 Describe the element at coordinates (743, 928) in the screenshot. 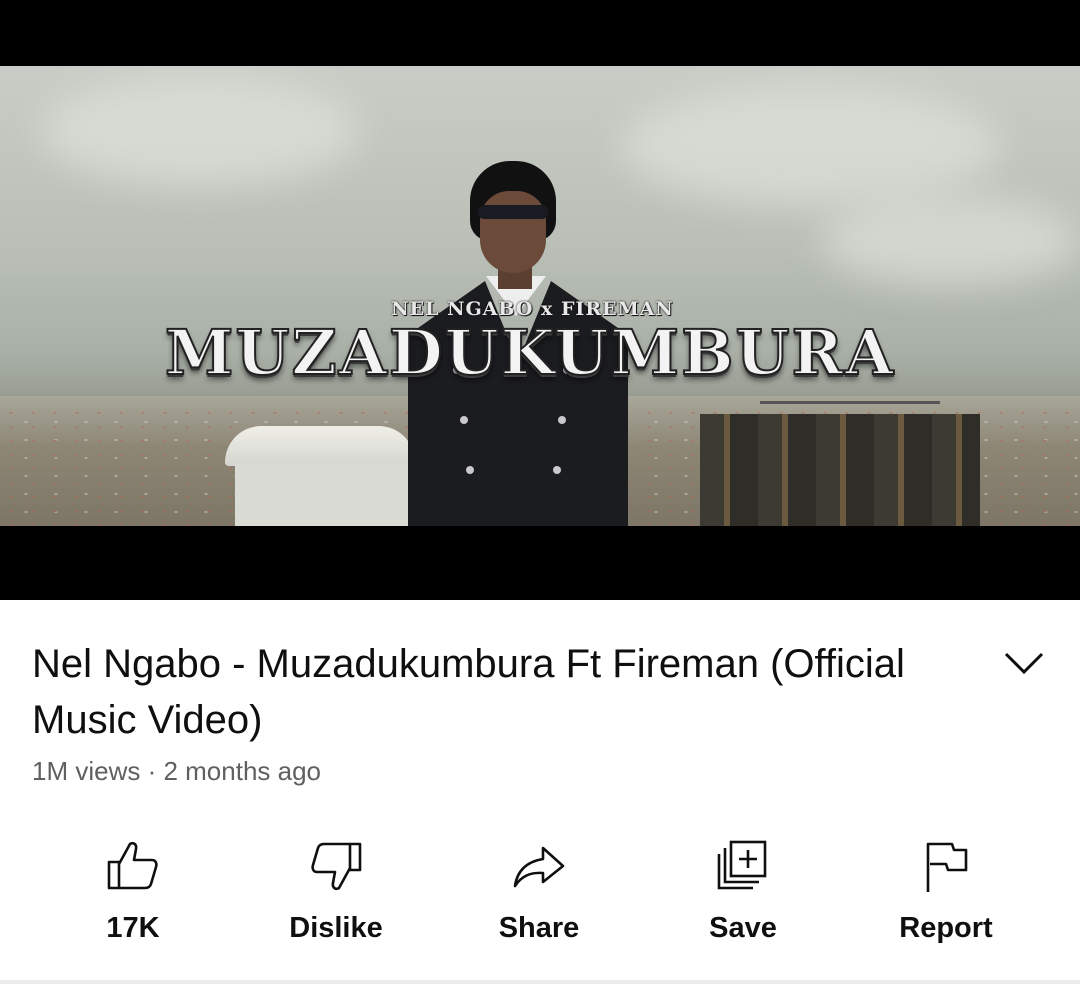

I see `save-label: Save` at that location.